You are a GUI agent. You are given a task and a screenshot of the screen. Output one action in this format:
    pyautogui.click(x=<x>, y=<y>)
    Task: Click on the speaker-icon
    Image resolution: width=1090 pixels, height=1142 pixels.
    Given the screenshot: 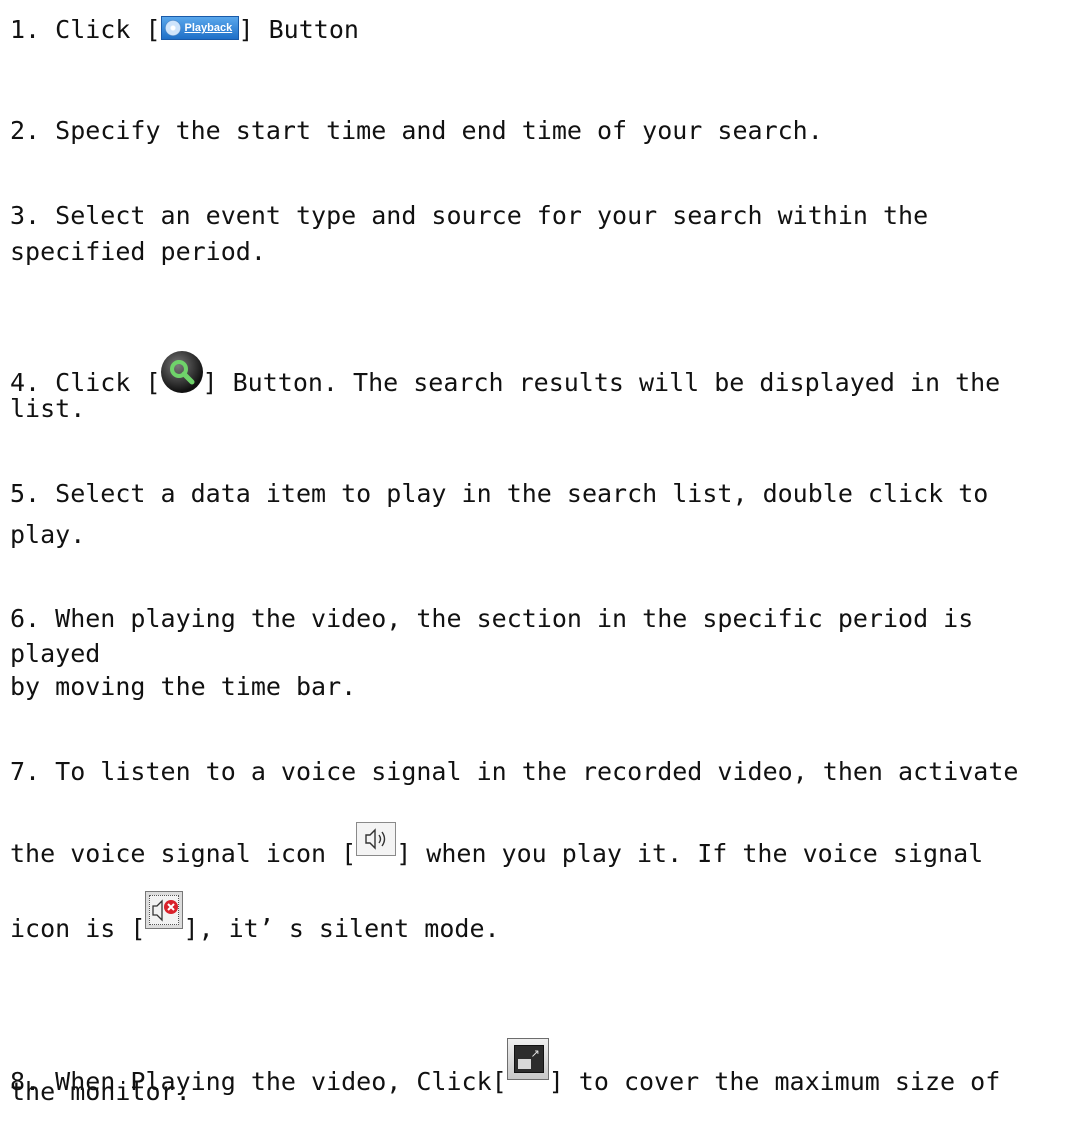 What is the action you would take?
    pyautogui.click(x=376, y=839)
    